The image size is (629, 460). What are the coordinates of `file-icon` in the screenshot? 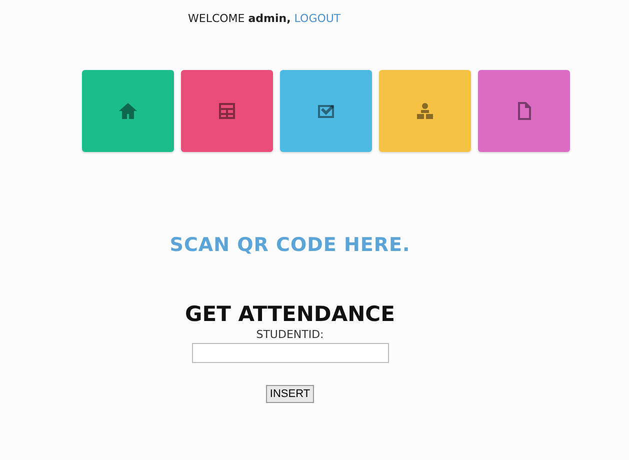 It's located at (524, 111).